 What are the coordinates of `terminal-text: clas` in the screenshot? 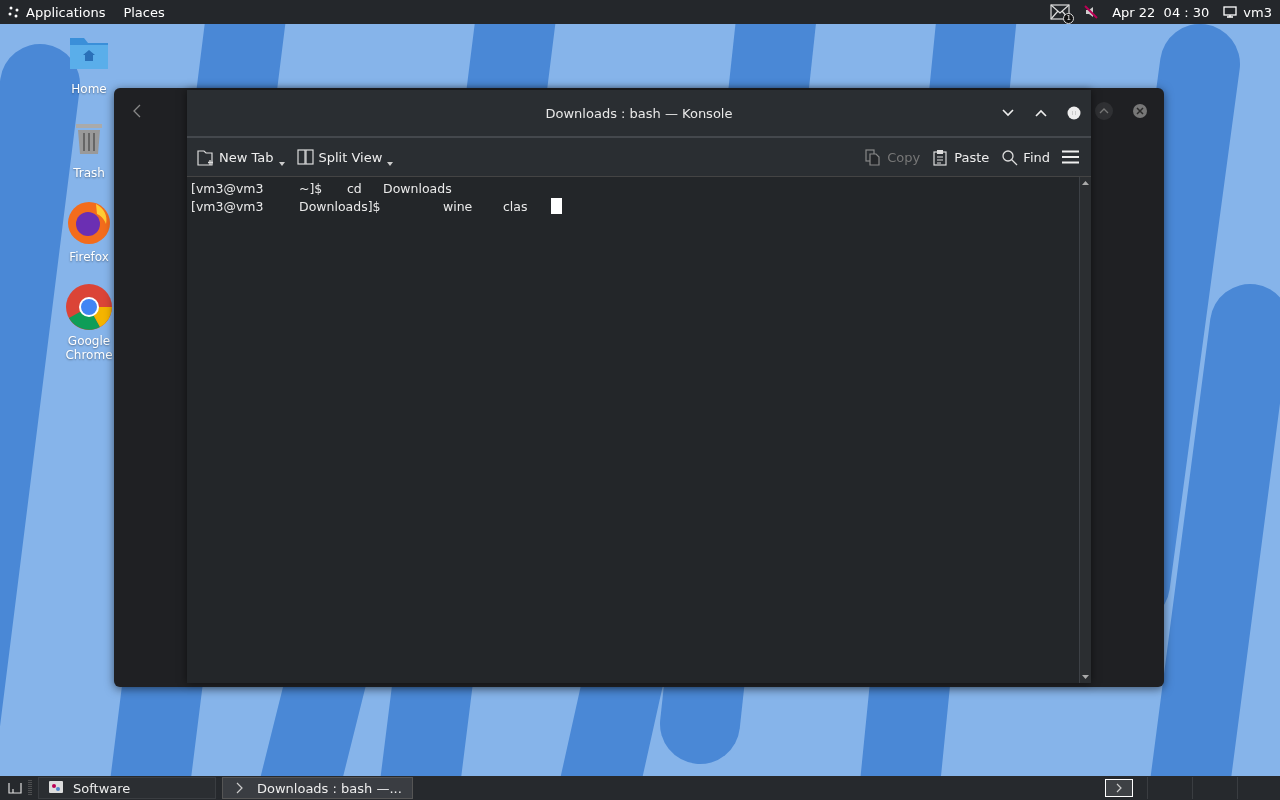 It's located at (516, 206).